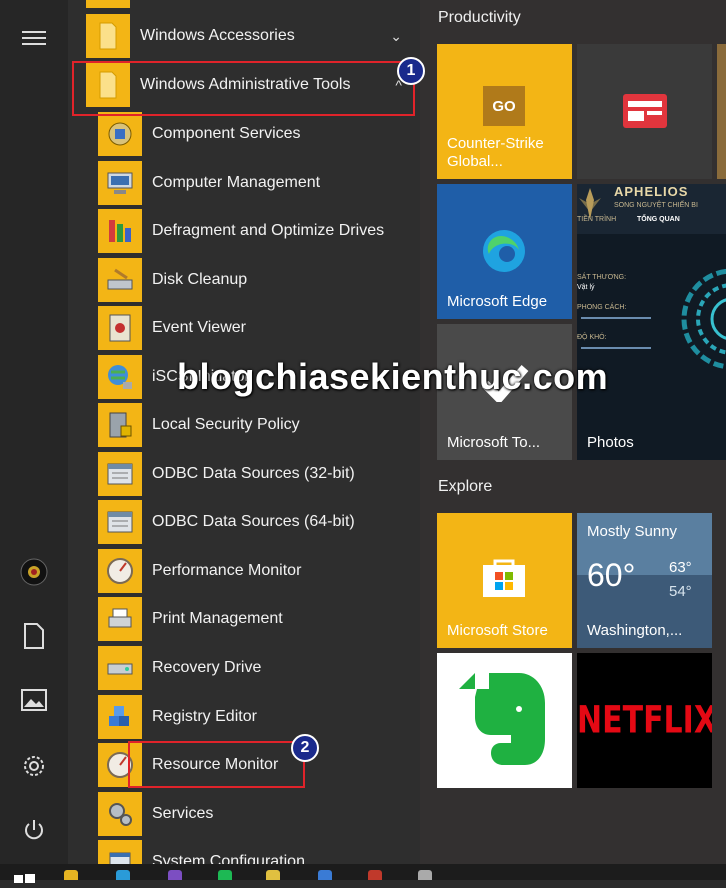 This screenshot has height=888, width=726. What do you see at coordinates (497, 301) in the screenshot?
I see `tile-label: Microsoft Edge` at bounding box center [497, 301].